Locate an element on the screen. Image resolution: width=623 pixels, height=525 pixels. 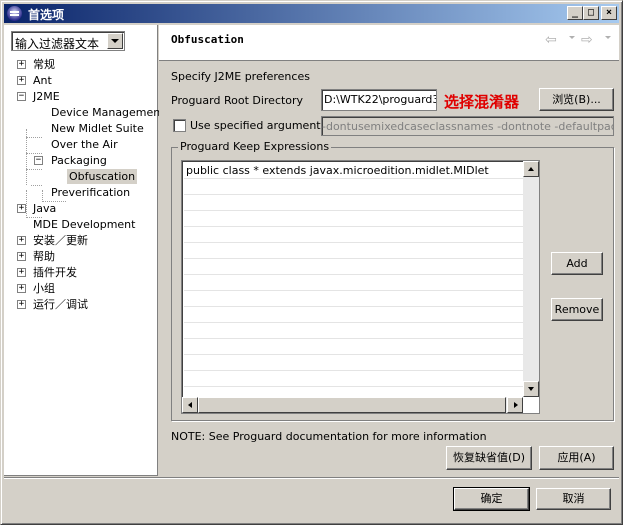
page-description: Specify J2ME preferences is located at coordinates (240, 76).